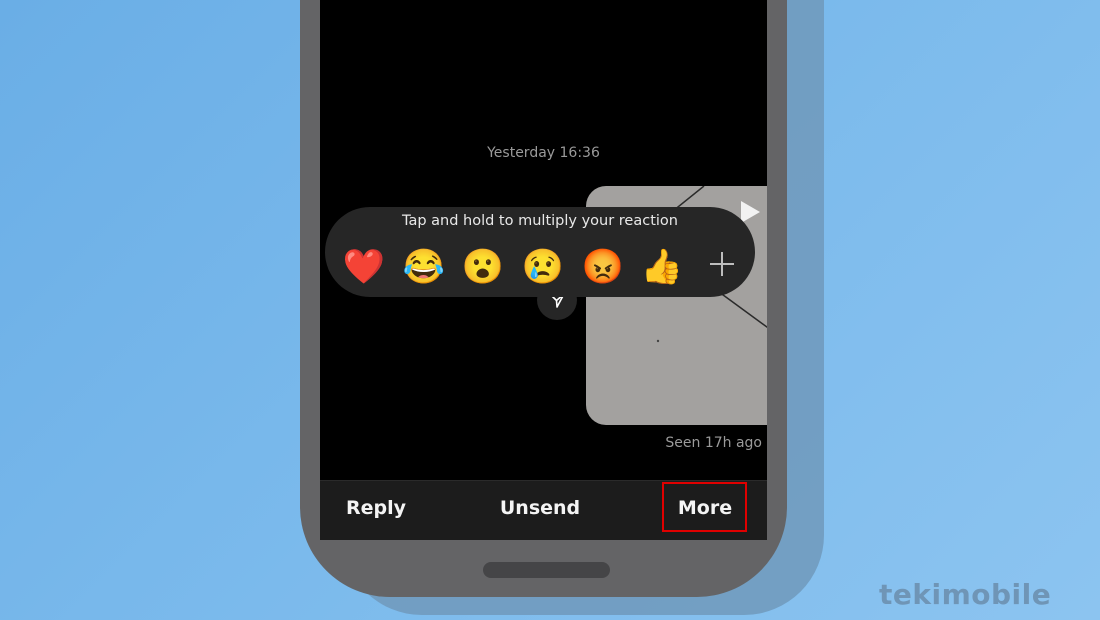 This screenshot has width=1100, height=620. What do you see at coordinates (543, 153) in the screenshot?
I see `message-timestamp: Yesterday 16:36` at bounding box center [543, 153].